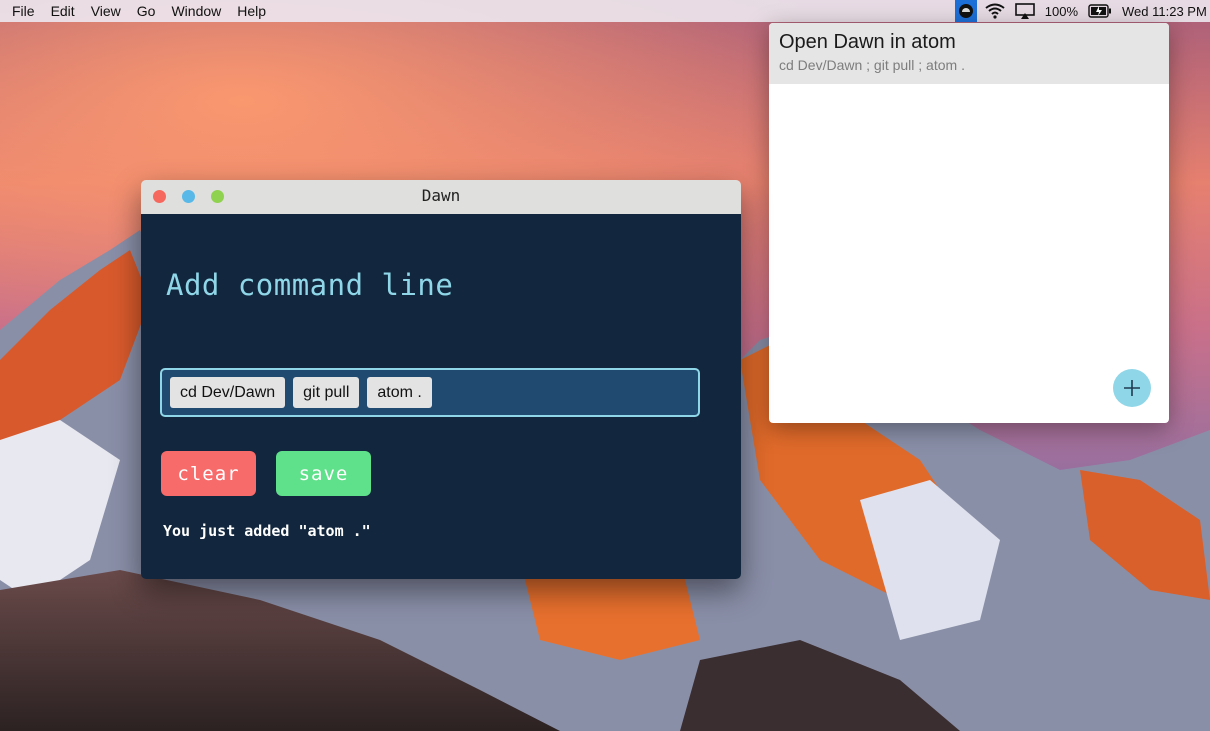 The width and height of the screenshot is (1210, 731). Describe the element at coordinates (965, 11) in the screenshot. I see `dawn-app-icon` at that location.